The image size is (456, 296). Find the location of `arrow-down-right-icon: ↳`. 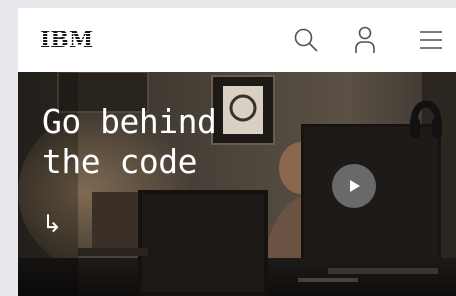

arrow-down-right-icon: ↳ is located at coordinates (52, 224).